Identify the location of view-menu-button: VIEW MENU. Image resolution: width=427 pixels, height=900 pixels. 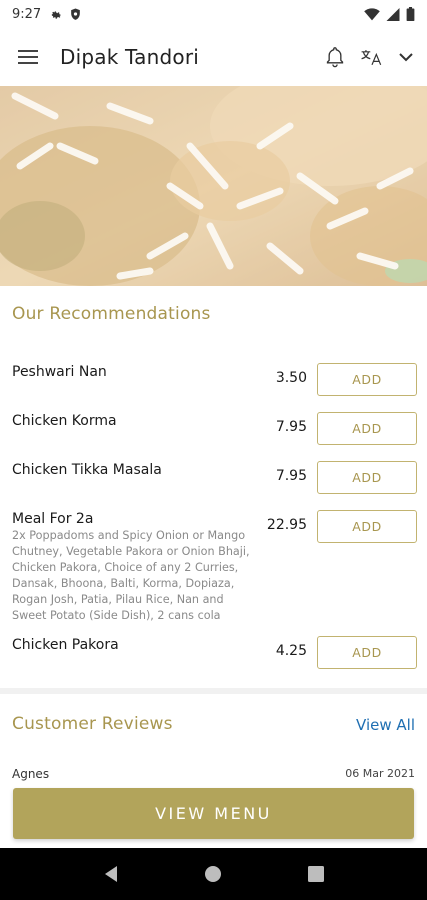
(213, 813).